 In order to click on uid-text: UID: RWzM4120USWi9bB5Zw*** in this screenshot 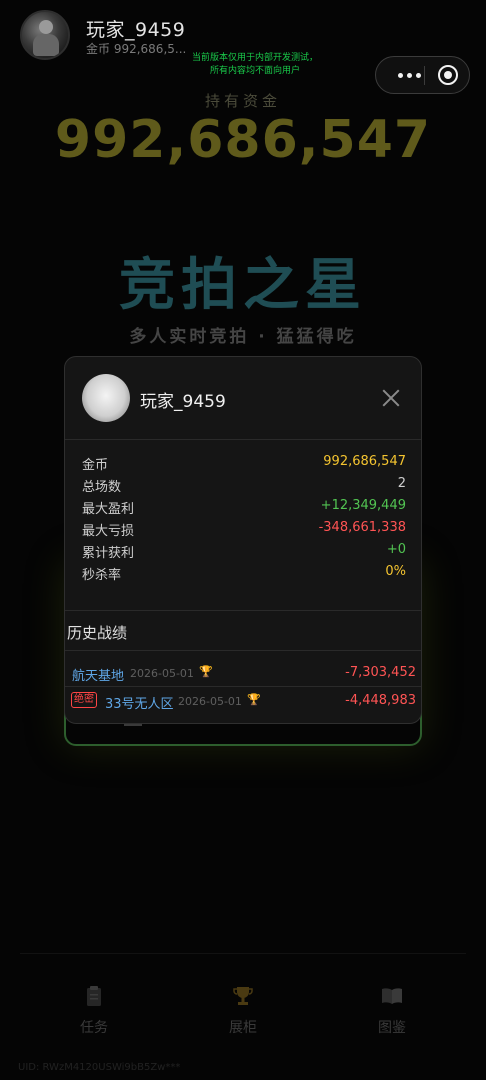, I will do `click(99, 1067)`.